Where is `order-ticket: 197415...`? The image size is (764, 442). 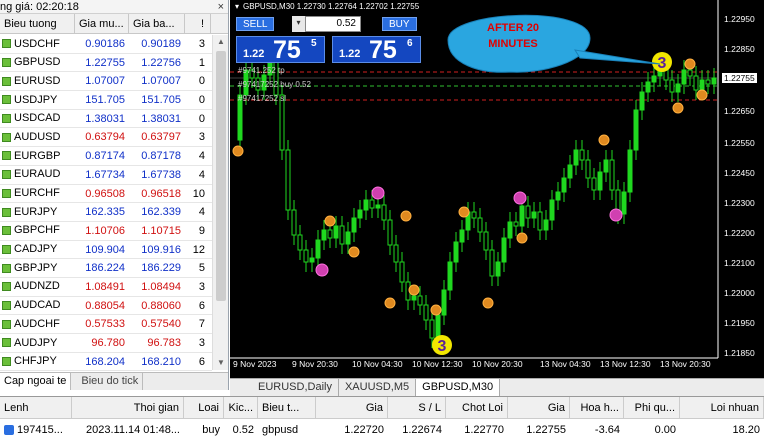
order-ticket: 197415... is located at coordinates (40, 430).